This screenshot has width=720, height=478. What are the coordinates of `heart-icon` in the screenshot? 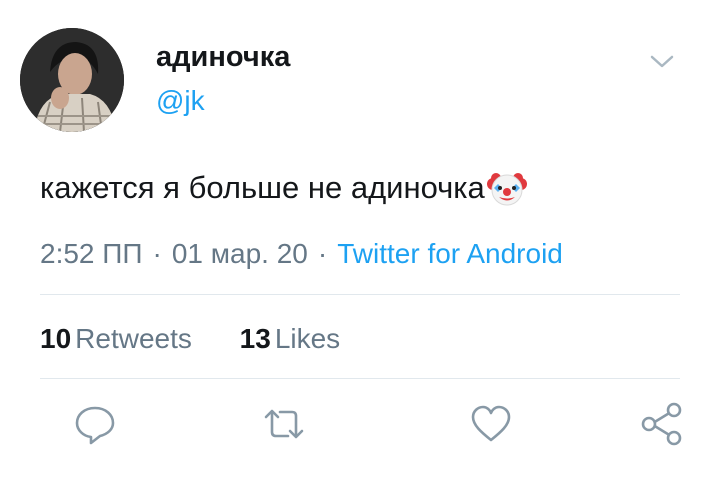 It's located at (491, 423).